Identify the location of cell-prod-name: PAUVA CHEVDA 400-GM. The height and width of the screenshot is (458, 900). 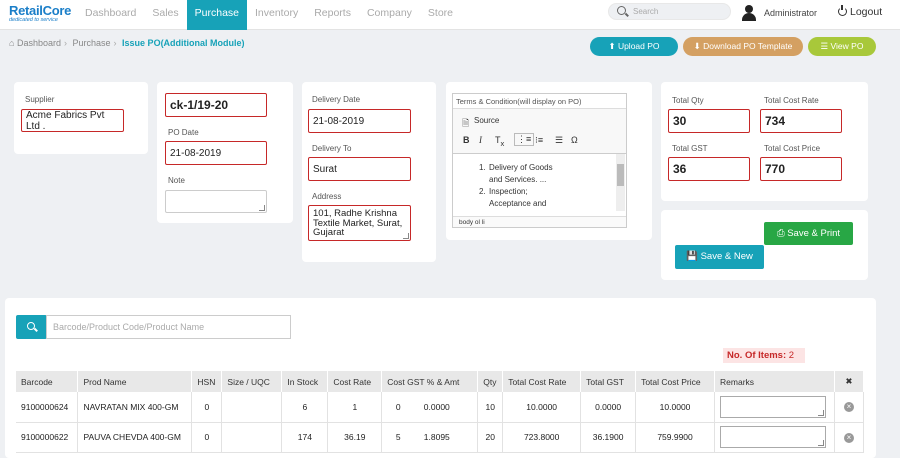
(135, 437).